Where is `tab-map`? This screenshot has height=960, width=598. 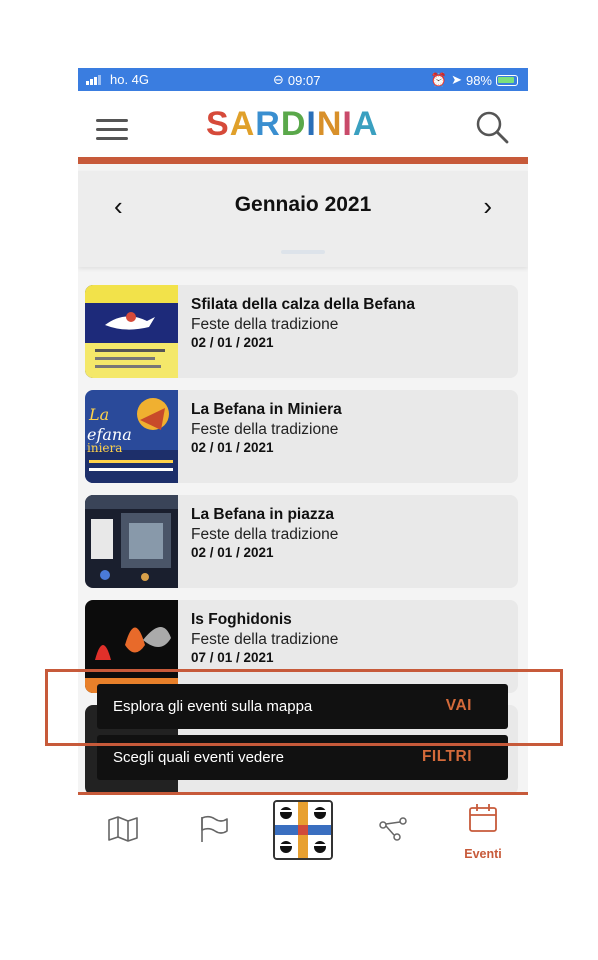 tab-map is located at coordinates (123, 831).